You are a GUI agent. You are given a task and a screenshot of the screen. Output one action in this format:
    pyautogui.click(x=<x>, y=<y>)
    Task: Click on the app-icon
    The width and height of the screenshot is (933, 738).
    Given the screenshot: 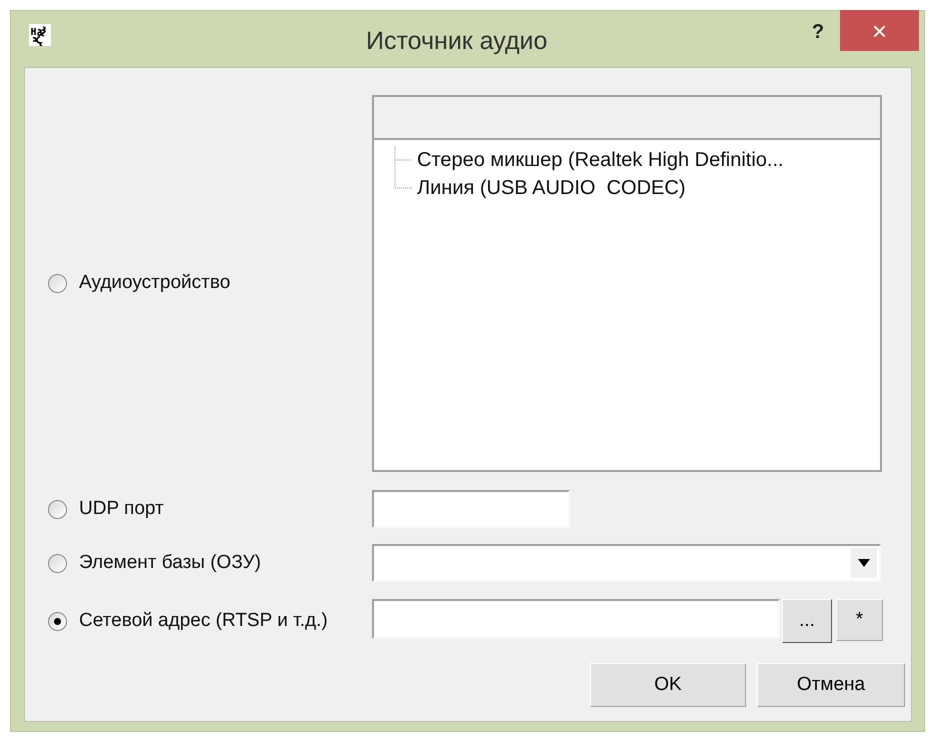 What is the action you would take?
    pyautogui.click(x=40, y=35)
    